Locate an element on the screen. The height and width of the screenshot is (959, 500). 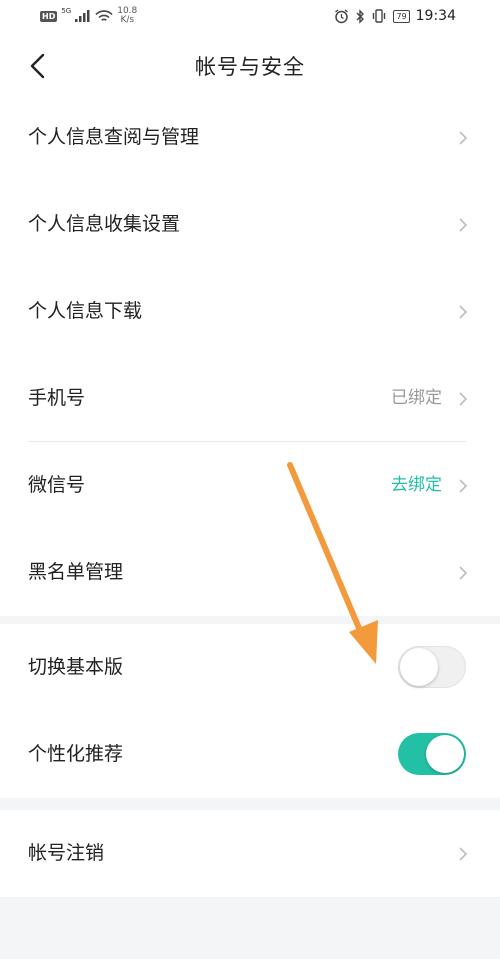
net-speed-unit: K/s is located at coordinates (127, 20).